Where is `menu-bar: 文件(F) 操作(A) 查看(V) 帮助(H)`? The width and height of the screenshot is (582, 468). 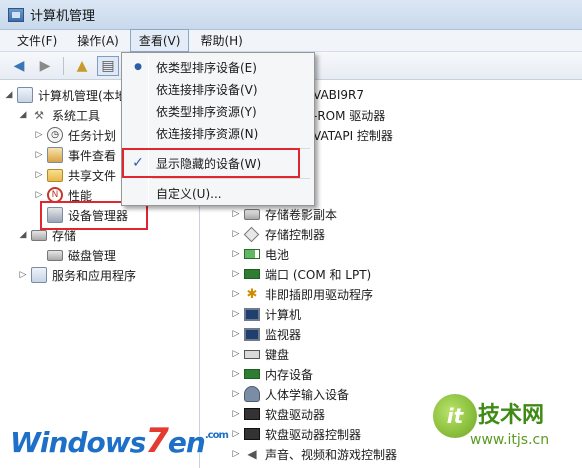
menu-bar: 文件(F) 操作(A) 查看(V) 帮助(H) is located at coordinates (291, 40).